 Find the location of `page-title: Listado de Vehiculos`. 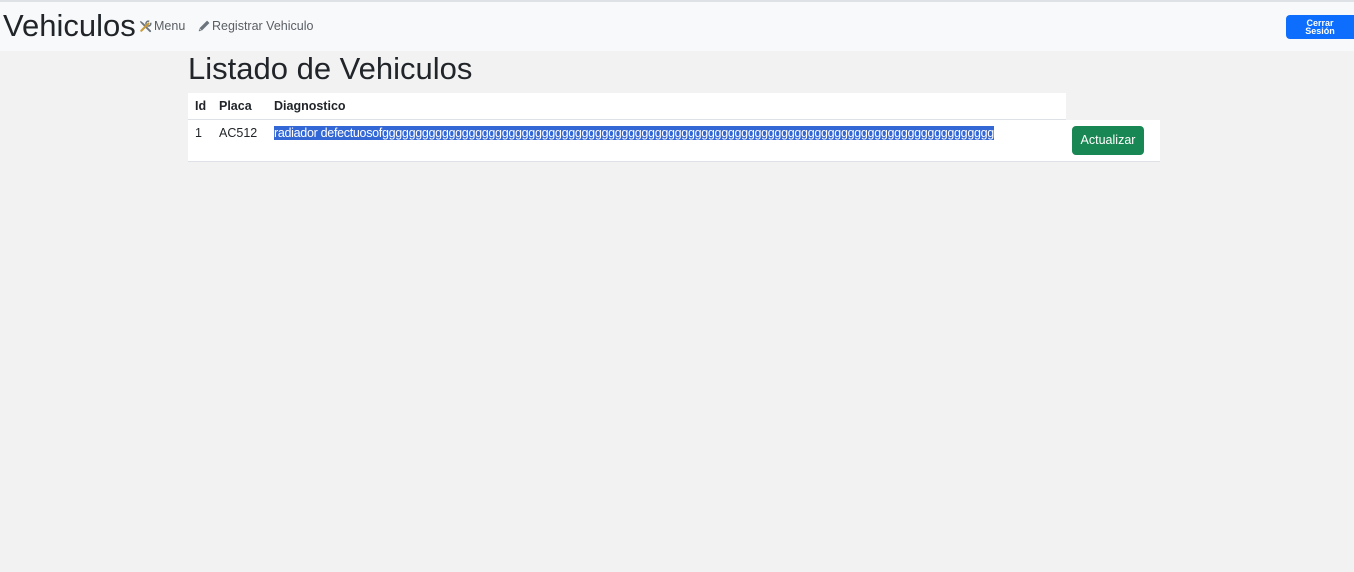

page-title: Listado de Vehiculos is located at coordinates (330, 68).